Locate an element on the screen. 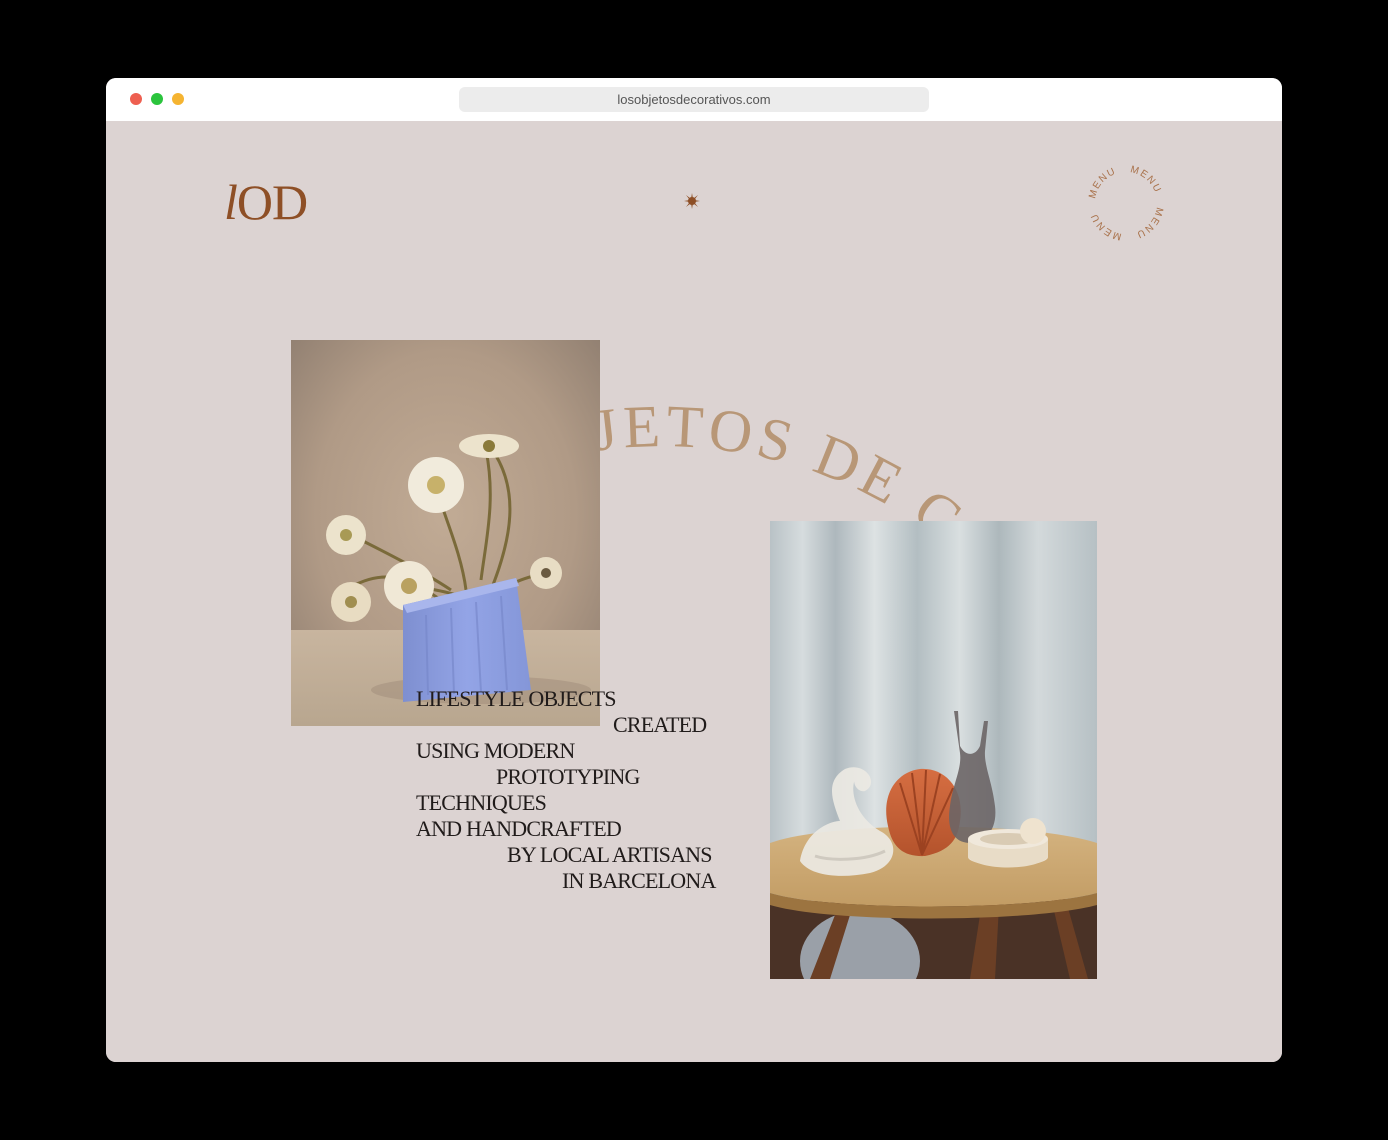 Image resolution: width=1388 pixels, height=1140 pixels. daisy is located at coordinates (436, 485).